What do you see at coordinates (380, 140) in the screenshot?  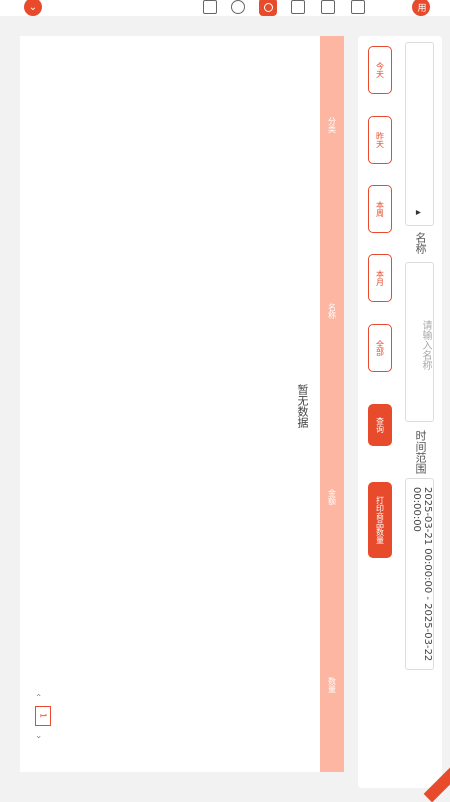 I see `yesterday-button: 昨天` at bounding box center [380, 140].